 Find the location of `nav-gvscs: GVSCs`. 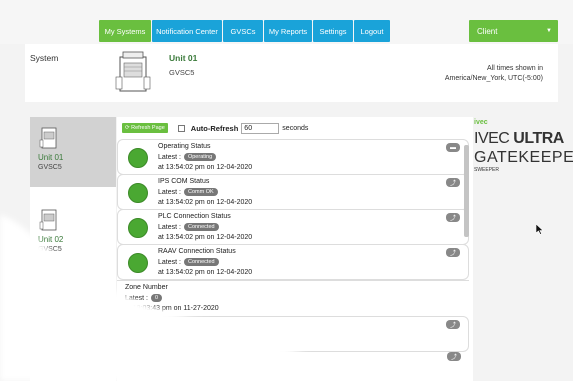

nav-gvscs: GVSCs is located at coordinates (243, 31).